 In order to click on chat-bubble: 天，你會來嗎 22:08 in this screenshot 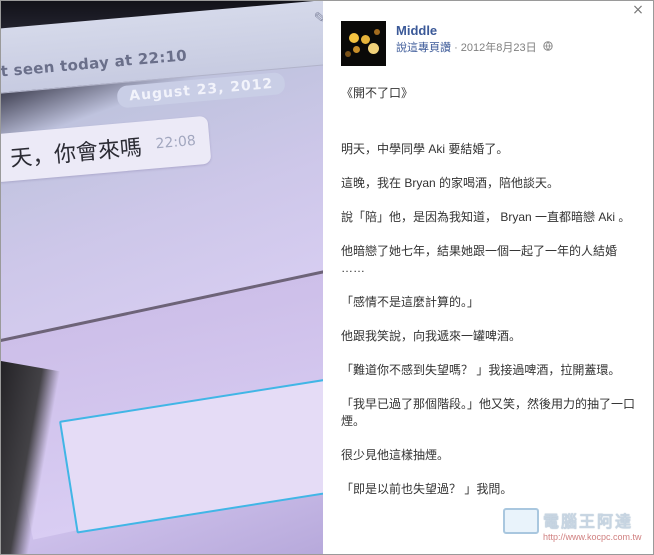, I will do `click(106, 149)`.